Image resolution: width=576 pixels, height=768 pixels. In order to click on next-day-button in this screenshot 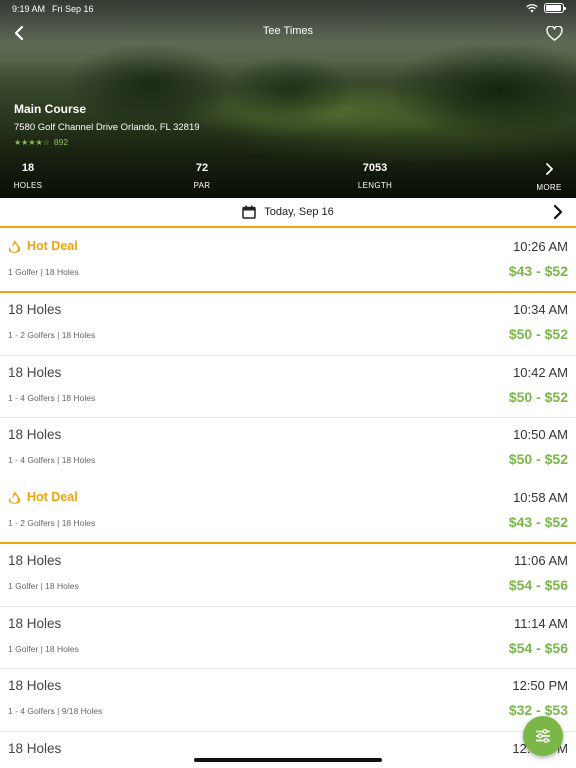, I will do `click(558, 212)`.